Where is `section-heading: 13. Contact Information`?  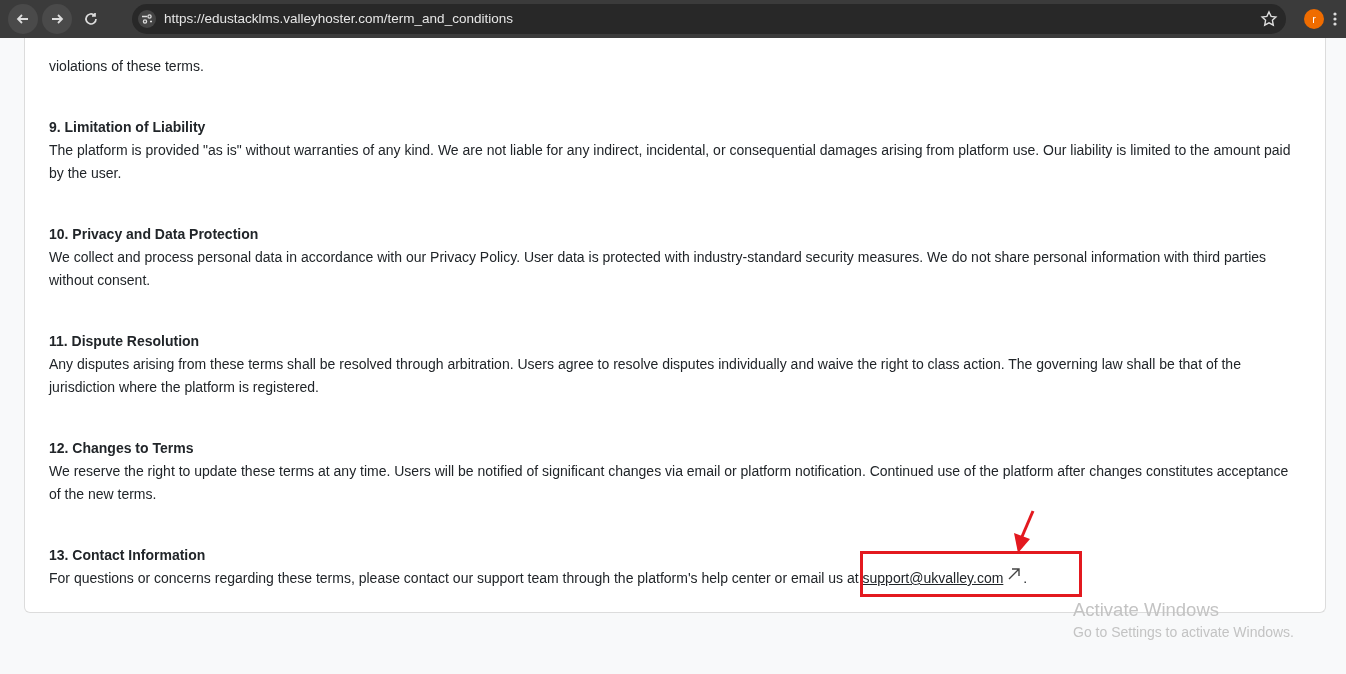 section-heading: 13. Contact Information is located at coordinates (128, 555).